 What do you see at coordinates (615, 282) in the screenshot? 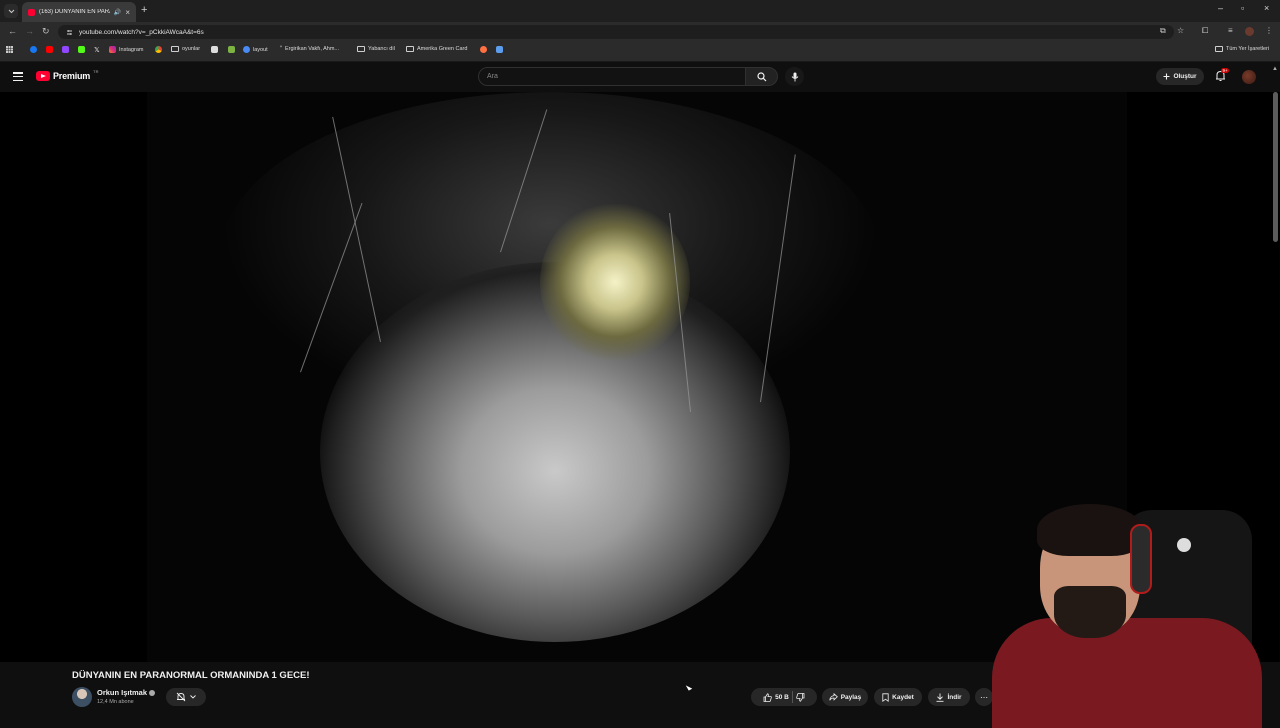
I see `video-light-glow` at bounding box center [615, 282].